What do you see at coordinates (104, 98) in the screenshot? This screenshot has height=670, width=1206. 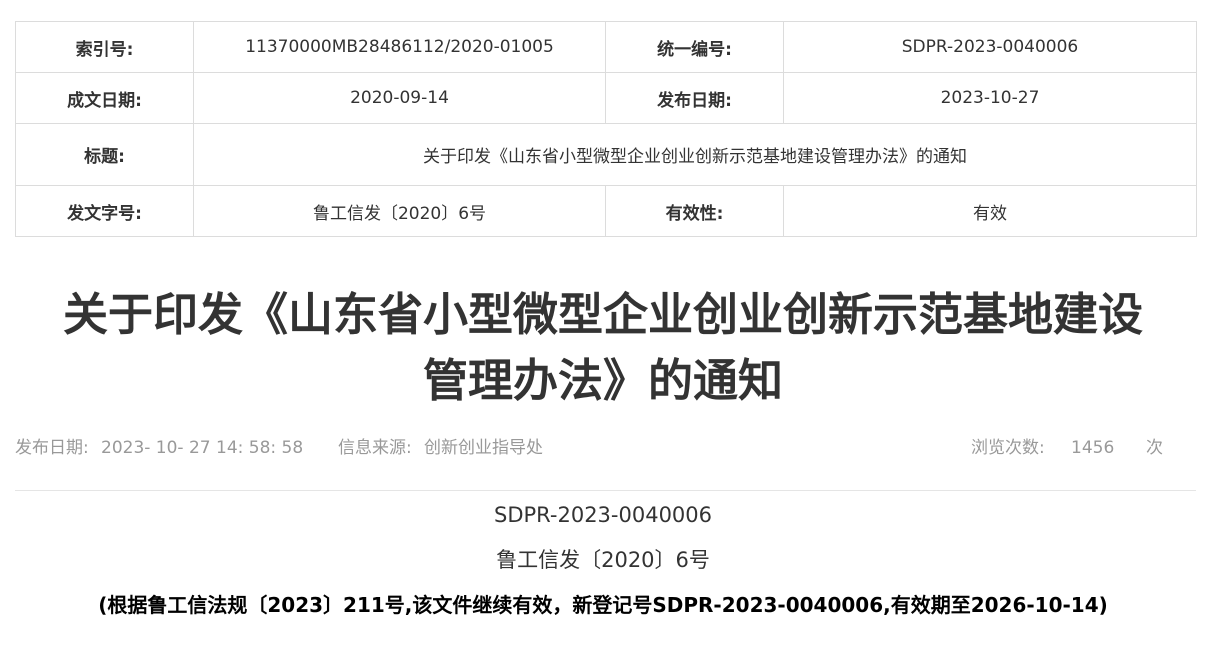 I see `written-date-label: 成文日期:` at bounding box center [104, 98].